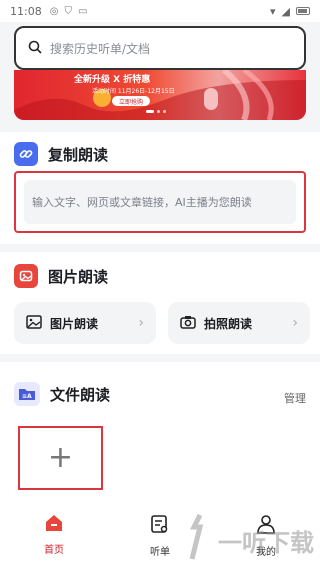 Image resolution: width=320 pixels, height=569 pixels. Describe the element at coordinates (100, 48) in the screenshot. I see `search-input: 搜索历史听单/文档` at that location.